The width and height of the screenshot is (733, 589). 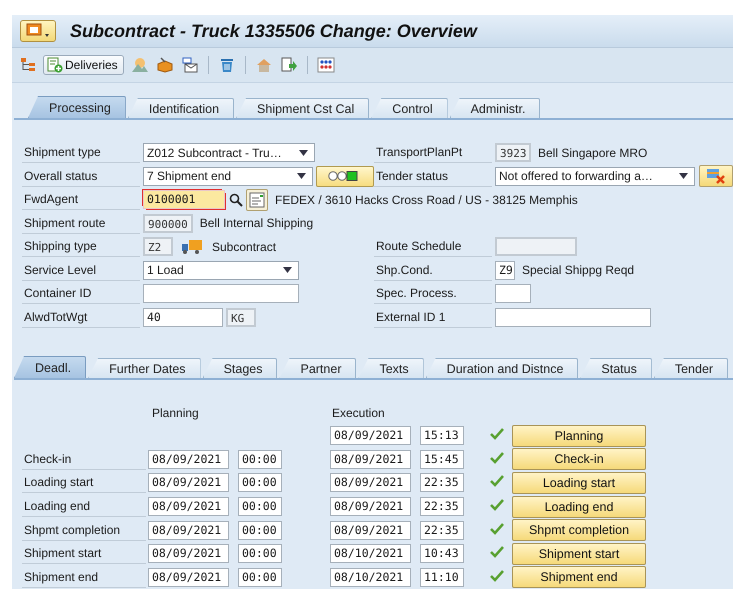 I want to click on field-label: Tender status, so click(x=433, y=176).